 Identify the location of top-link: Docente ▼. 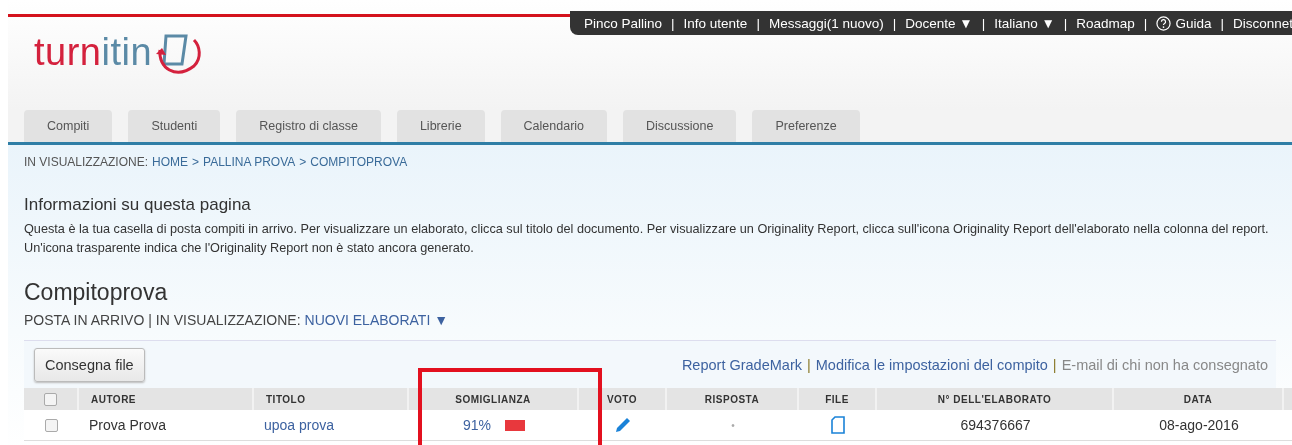
(939, 23).